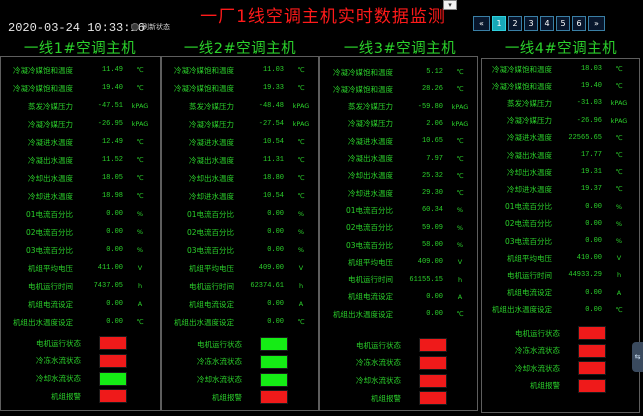 The height and width of the screenshot is (416, 643). What do you see at coordinates (80, 196) in the screenshot?
I see `metric-row: 冷却进水温度 18.98 ℃` at bounding box center [80, 196].